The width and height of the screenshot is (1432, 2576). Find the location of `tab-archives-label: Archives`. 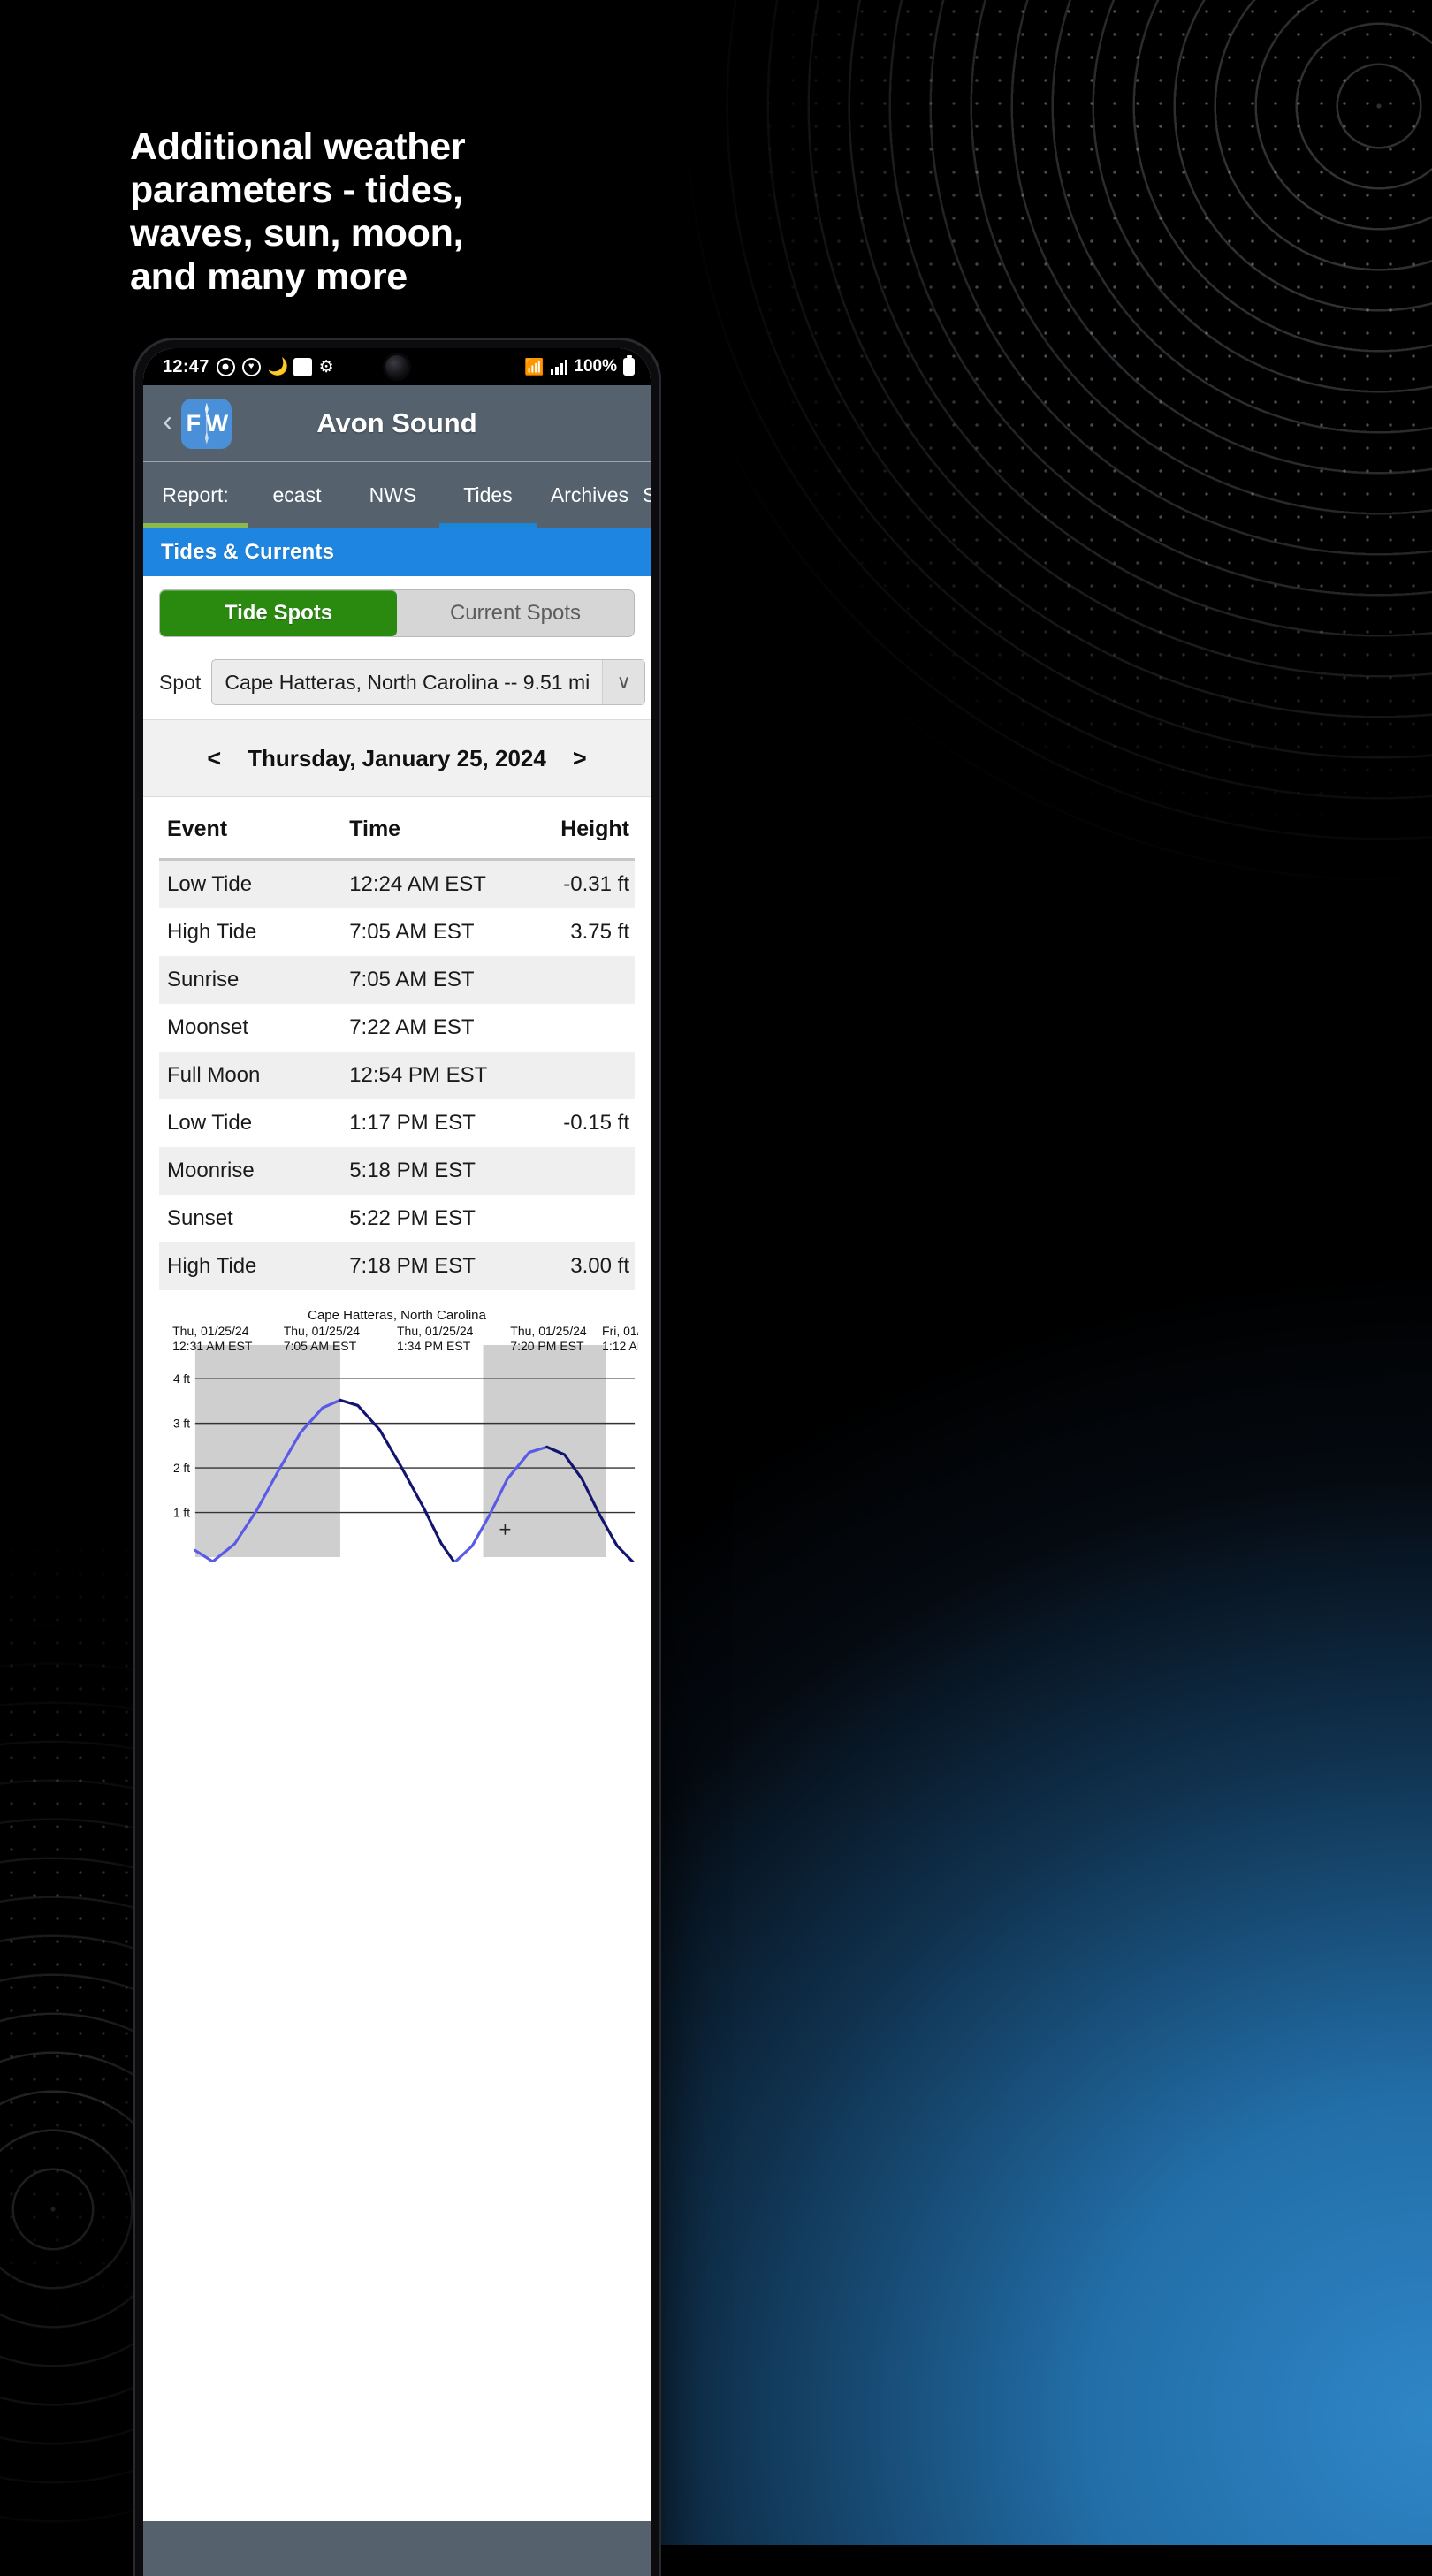

tab-archives-label: Archives is located at coordinates (589, 495).